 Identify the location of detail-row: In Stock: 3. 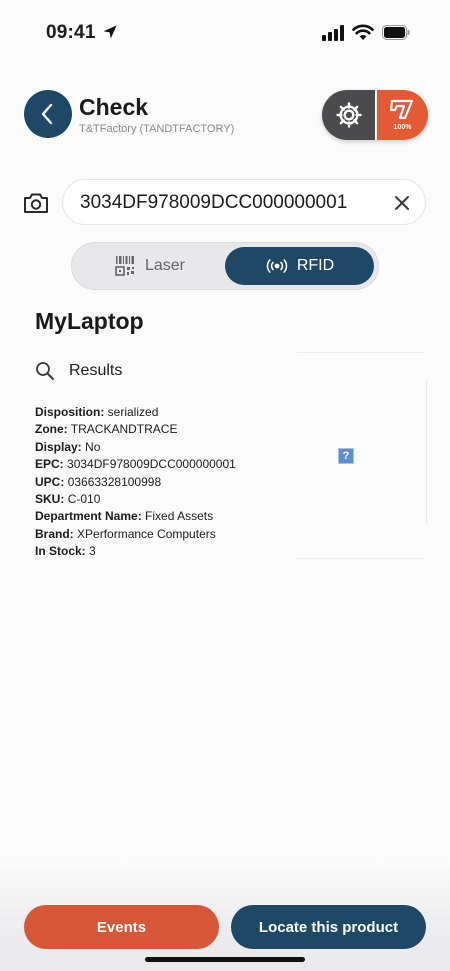
(135, 551).